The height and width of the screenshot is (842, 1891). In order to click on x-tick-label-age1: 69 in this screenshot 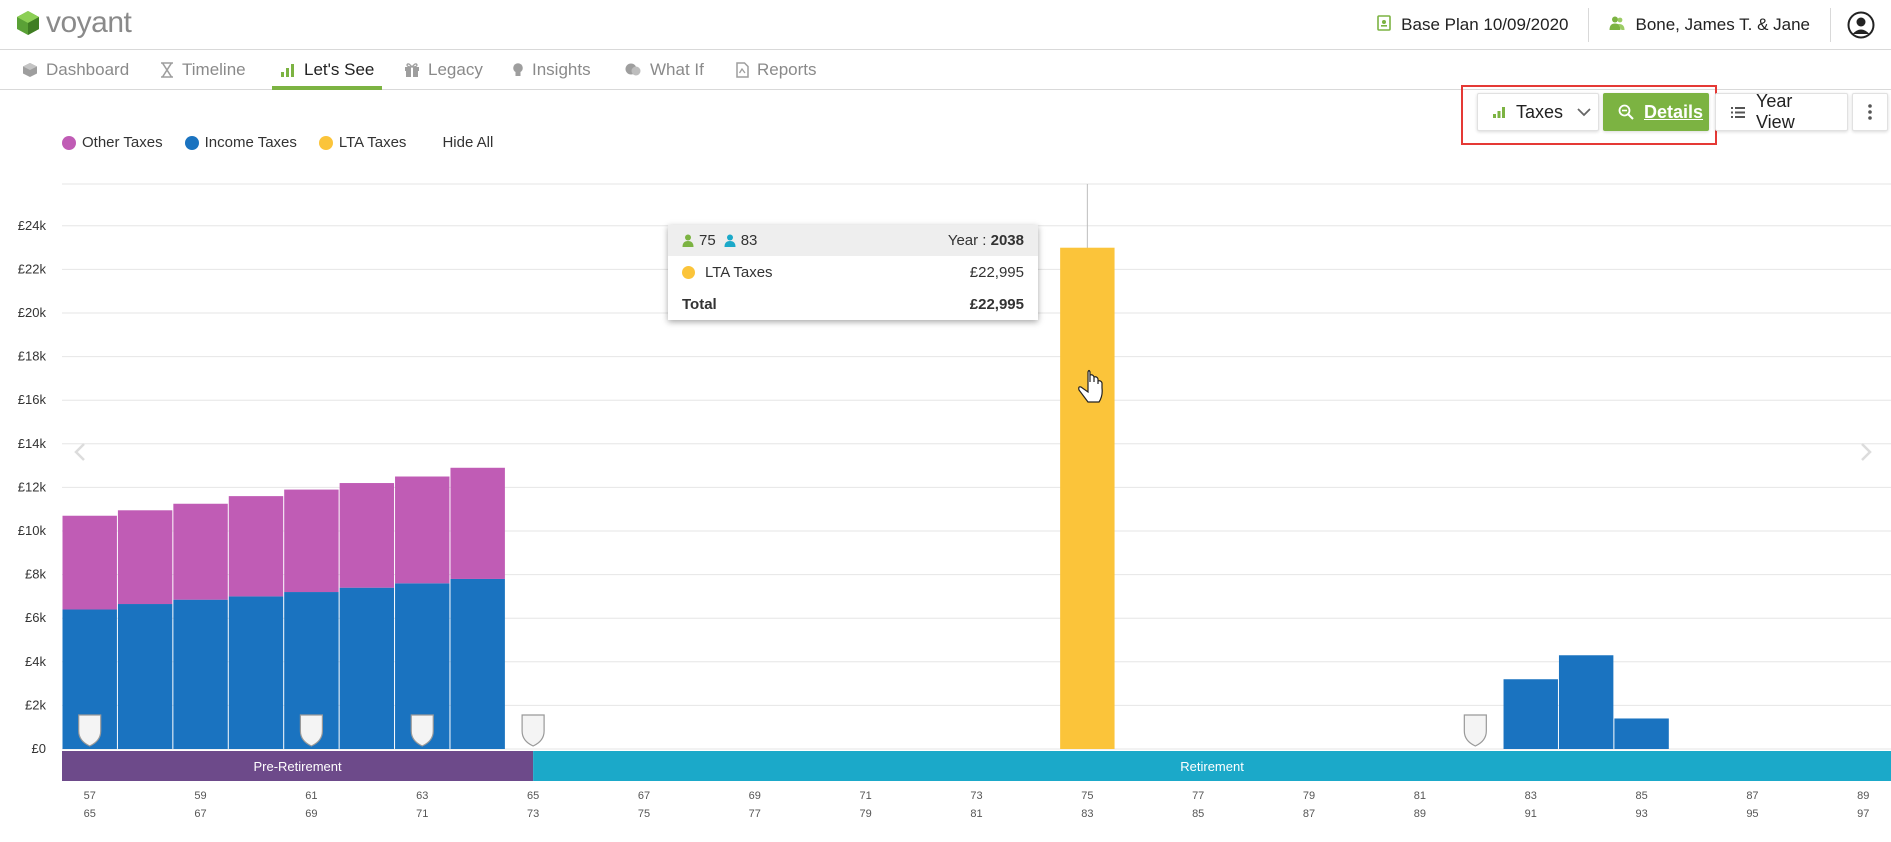, I will do `click(755, 796)`.